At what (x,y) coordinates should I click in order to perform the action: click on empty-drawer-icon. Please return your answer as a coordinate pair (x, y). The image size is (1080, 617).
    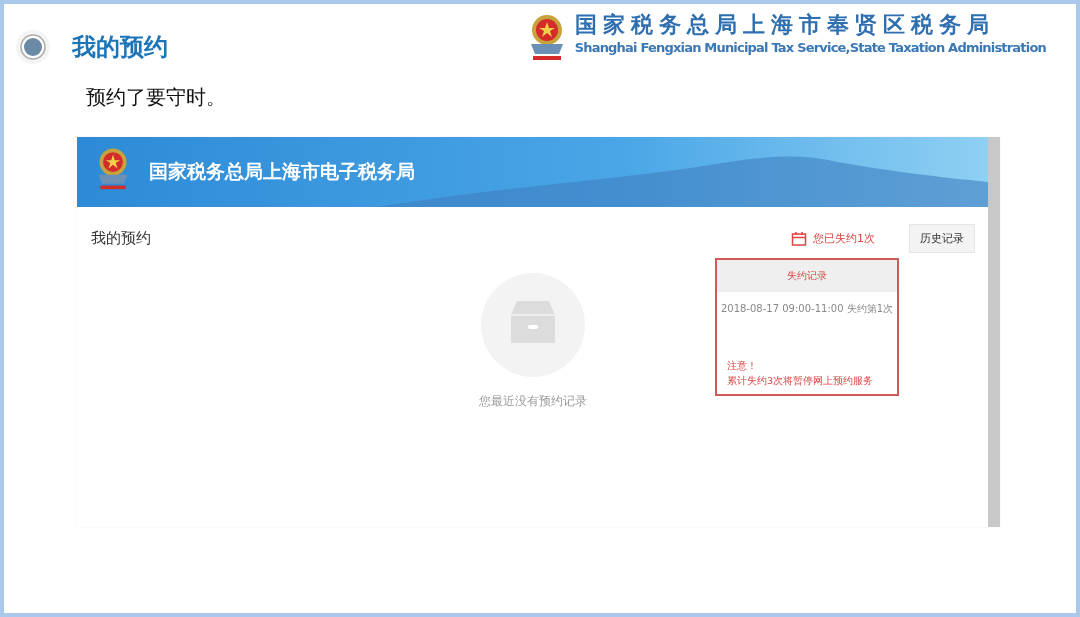
    Looking at the image, I should click on (532, 325).